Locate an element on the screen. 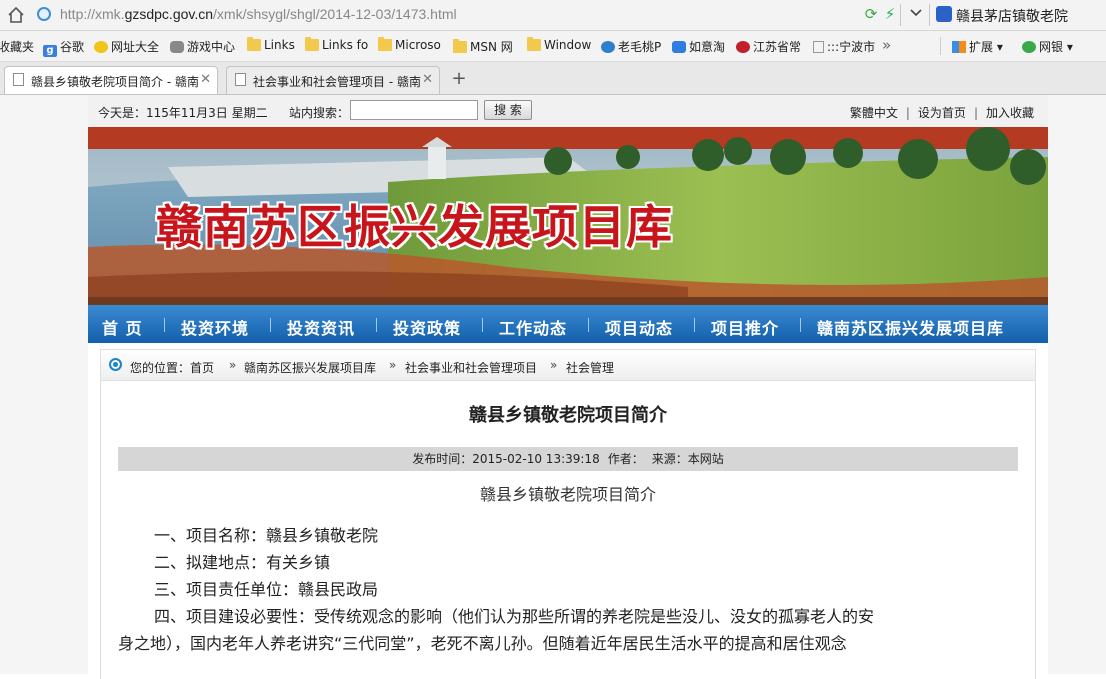 Image resolution: width=1106 pixels, height=679 pixels. article-meta: 发布时间：2015-02-10 13:39:18 作者： 来源：本网站 is located at coordinates (568, 459).